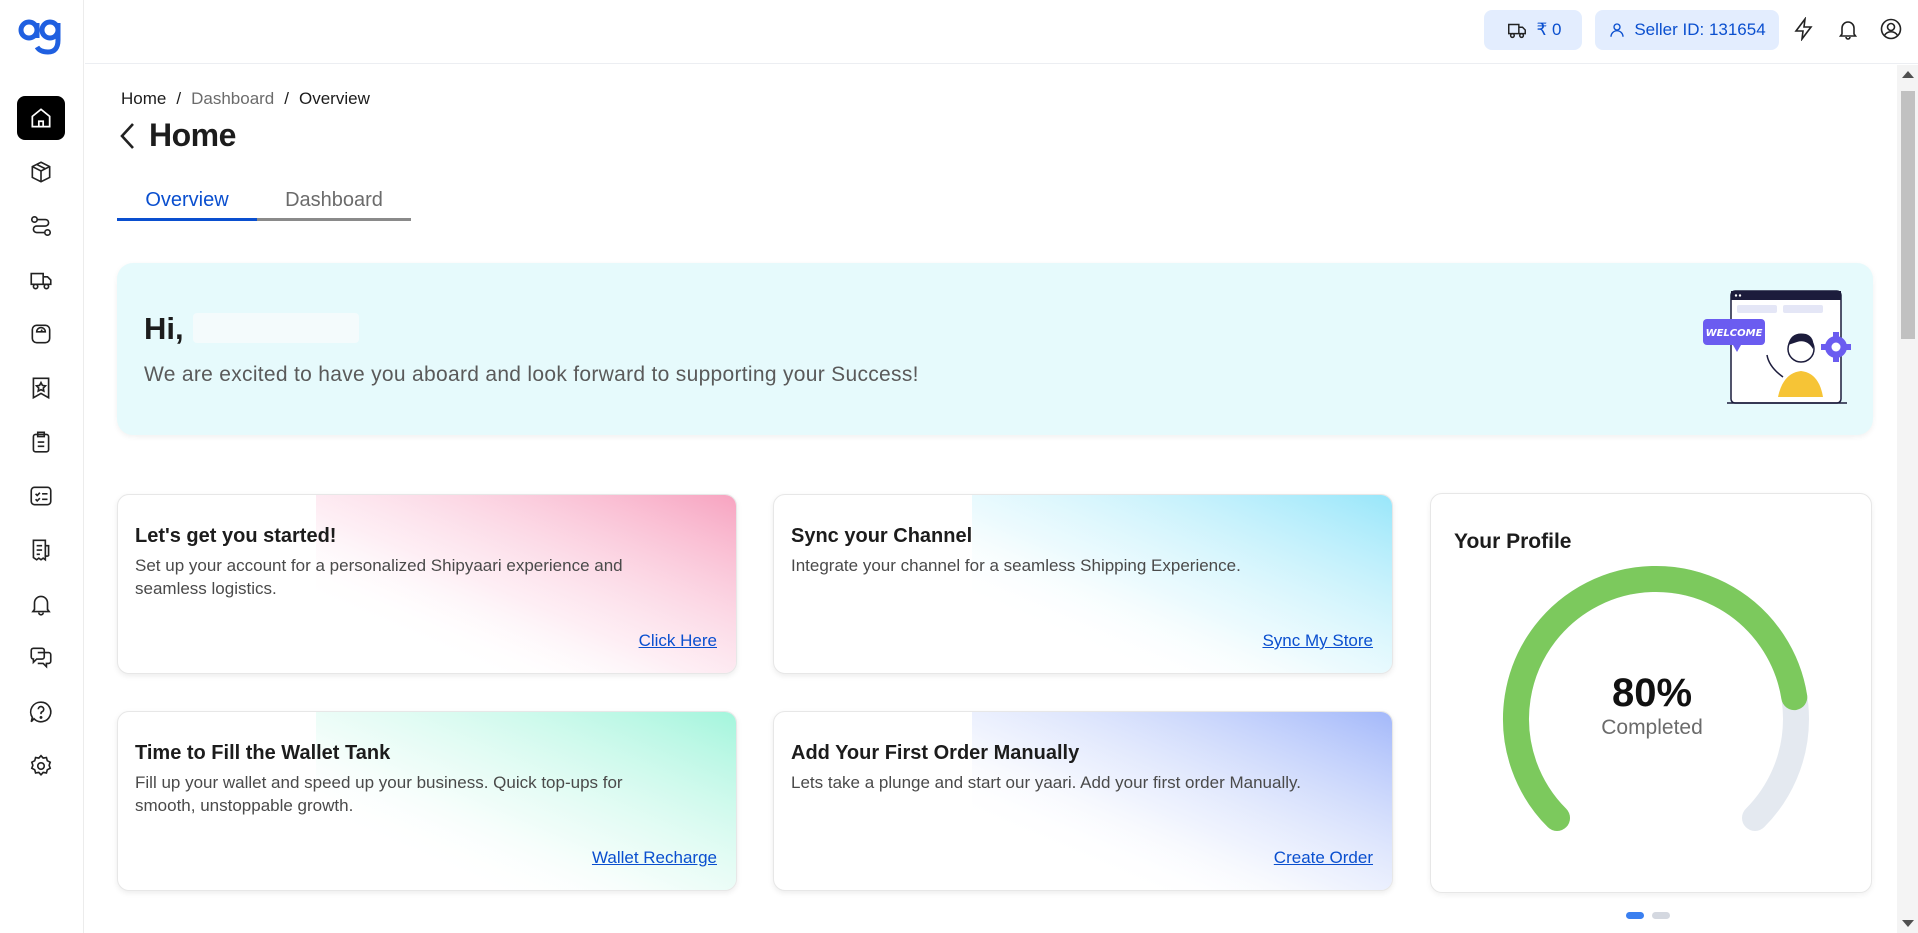  I want to click on help-icon, so click(40, 712).